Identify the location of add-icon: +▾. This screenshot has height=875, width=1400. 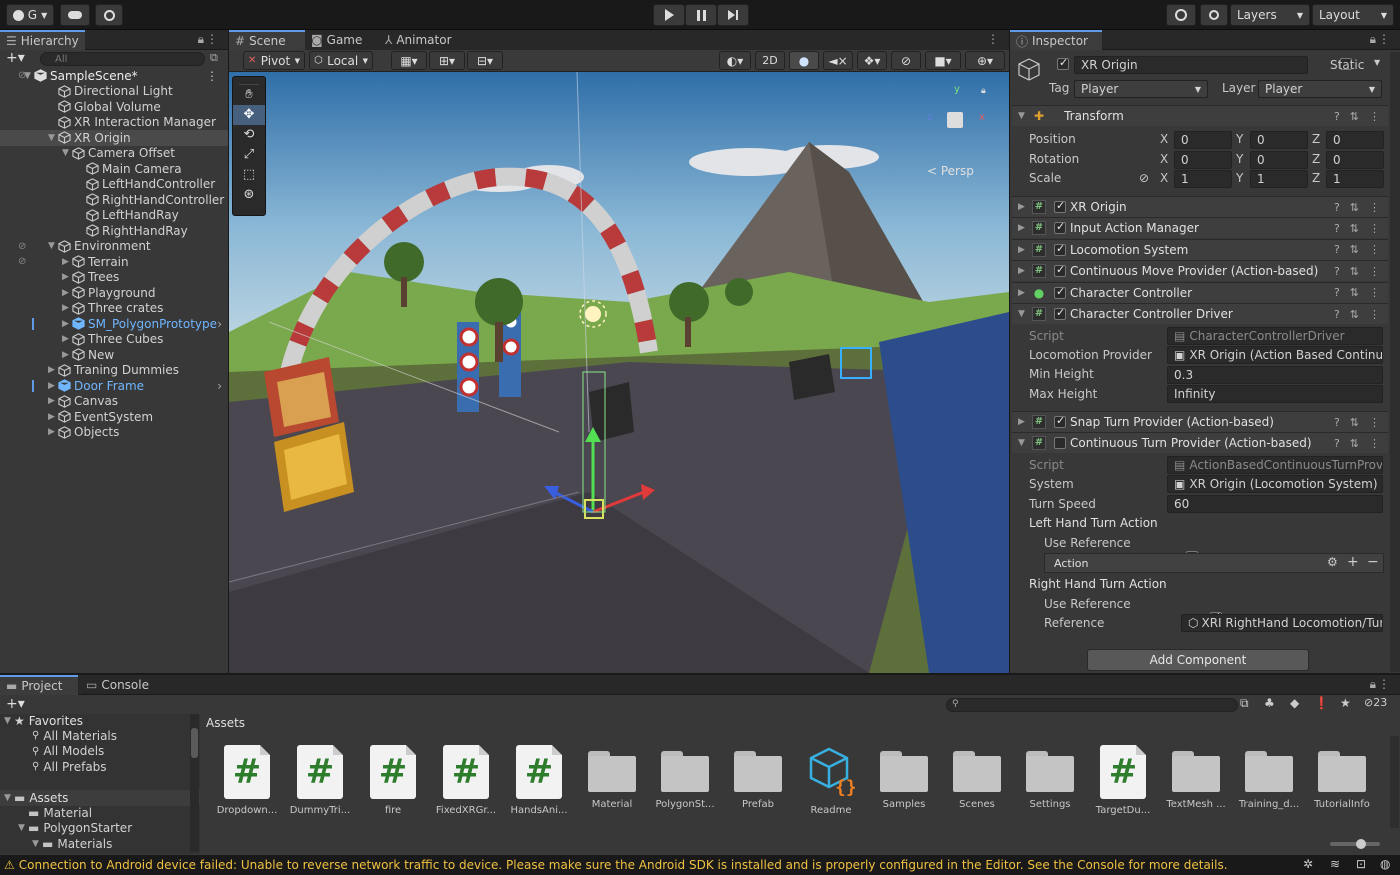
(15, 58).